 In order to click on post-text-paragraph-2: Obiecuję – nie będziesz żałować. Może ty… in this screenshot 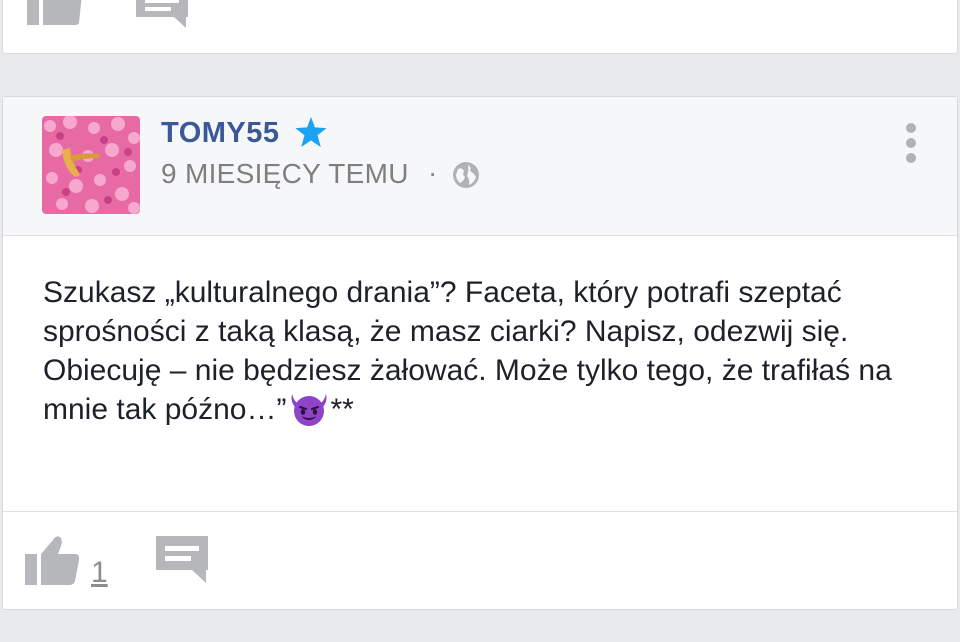, I will do `click(483, 393)`.